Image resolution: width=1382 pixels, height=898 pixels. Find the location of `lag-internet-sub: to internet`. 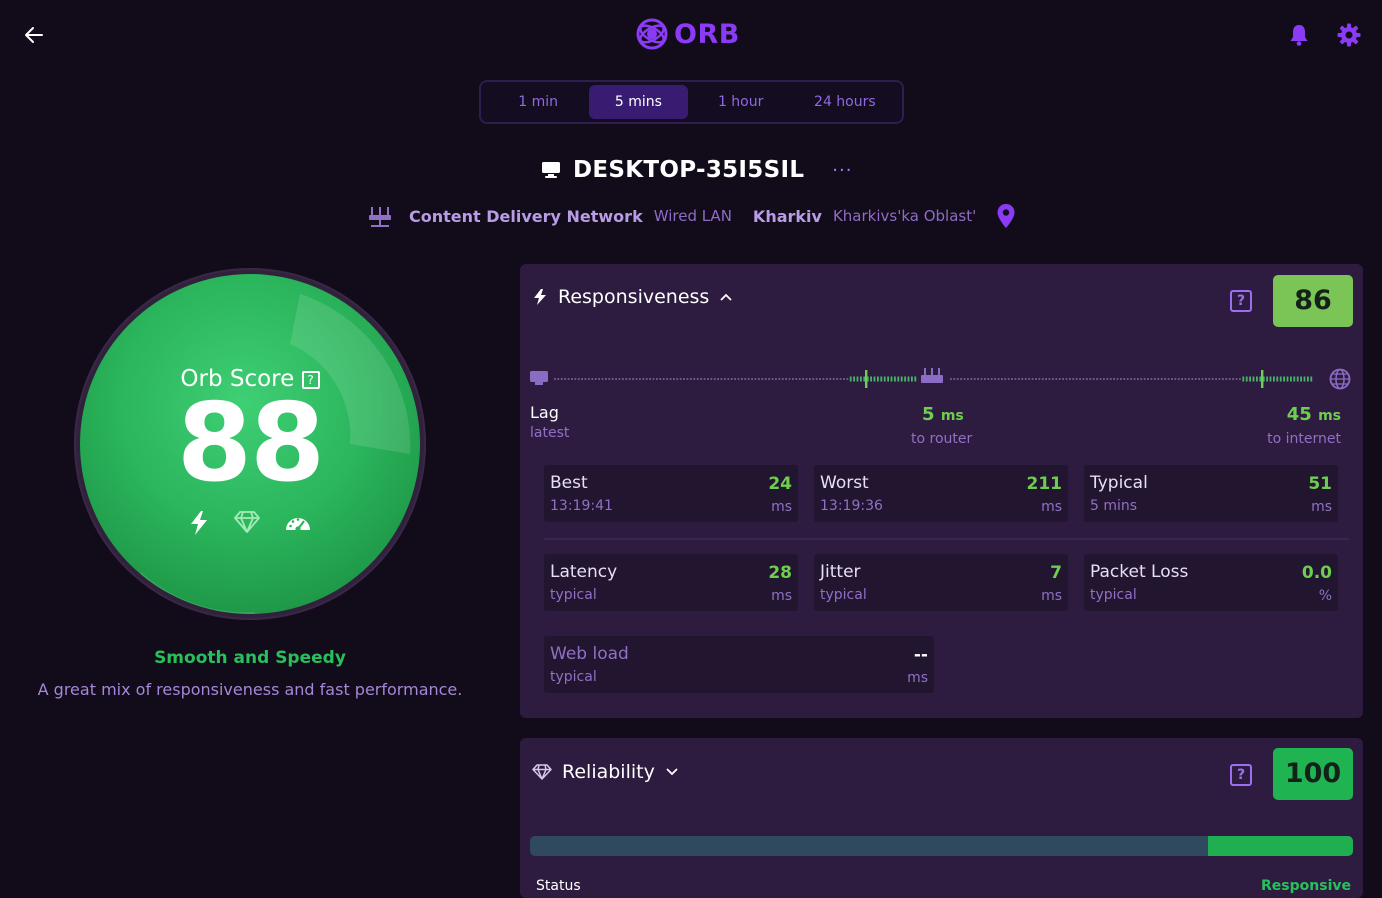

lag-internet-sub: to internet is located at coordinates (1304, 439).